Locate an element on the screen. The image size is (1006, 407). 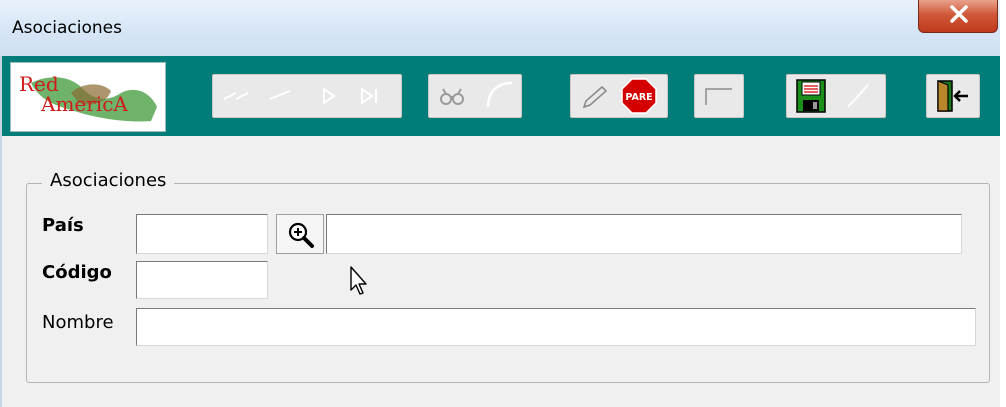
logo-text-america: AmericA is located at coordinates (84, 104).